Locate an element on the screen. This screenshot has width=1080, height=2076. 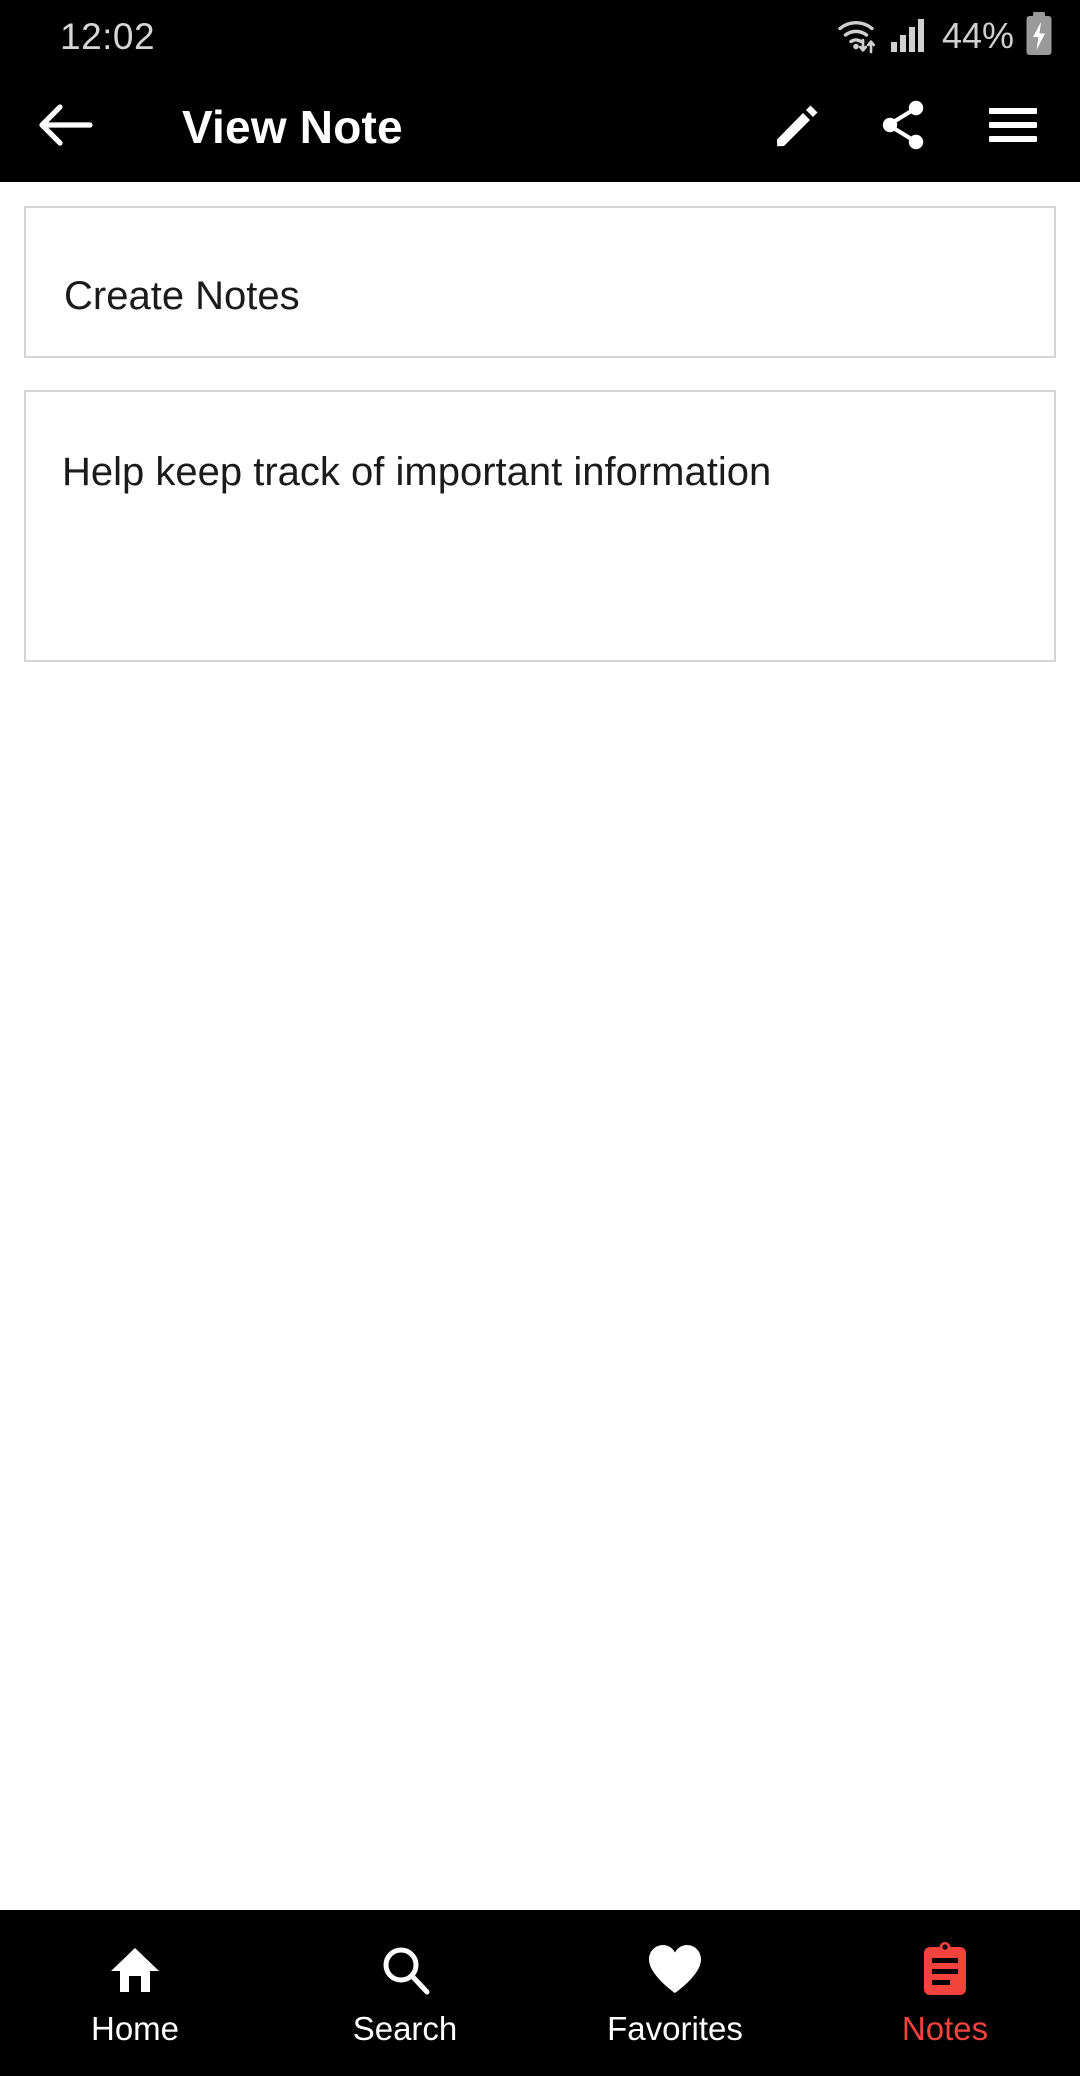
hamburger-menu-icon is located at coordinates (1013, 127).